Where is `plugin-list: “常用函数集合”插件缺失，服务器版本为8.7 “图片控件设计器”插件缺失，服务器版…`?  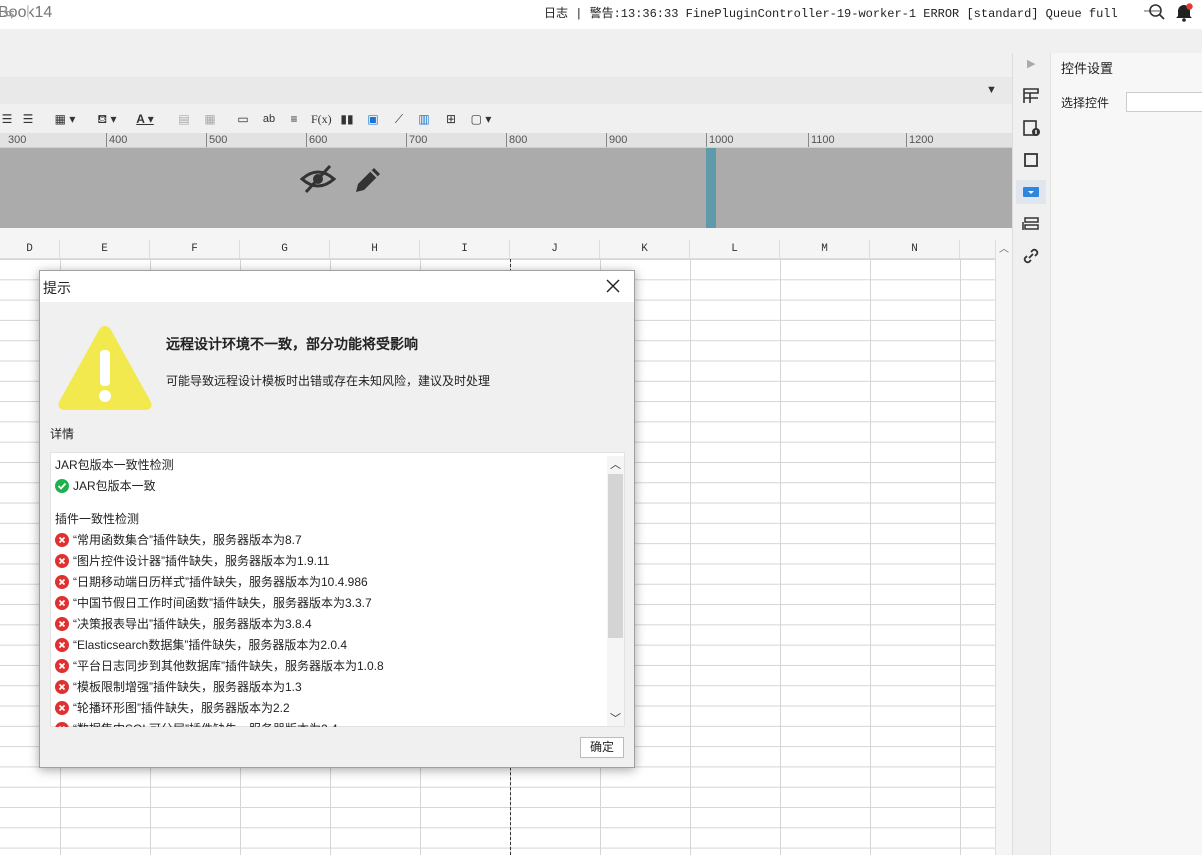
plugin-list: “常用函数集合”插件缺失，服务器版本为8.7 “图片控件设计器”插件缺失，服务器版… is located at coordinates (330, 628).